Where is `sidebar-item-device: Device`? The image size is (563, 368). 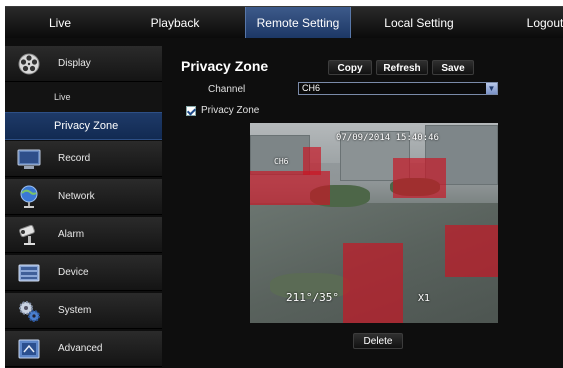
sidebar-item-device: Device is located at coordinates (83, 273).